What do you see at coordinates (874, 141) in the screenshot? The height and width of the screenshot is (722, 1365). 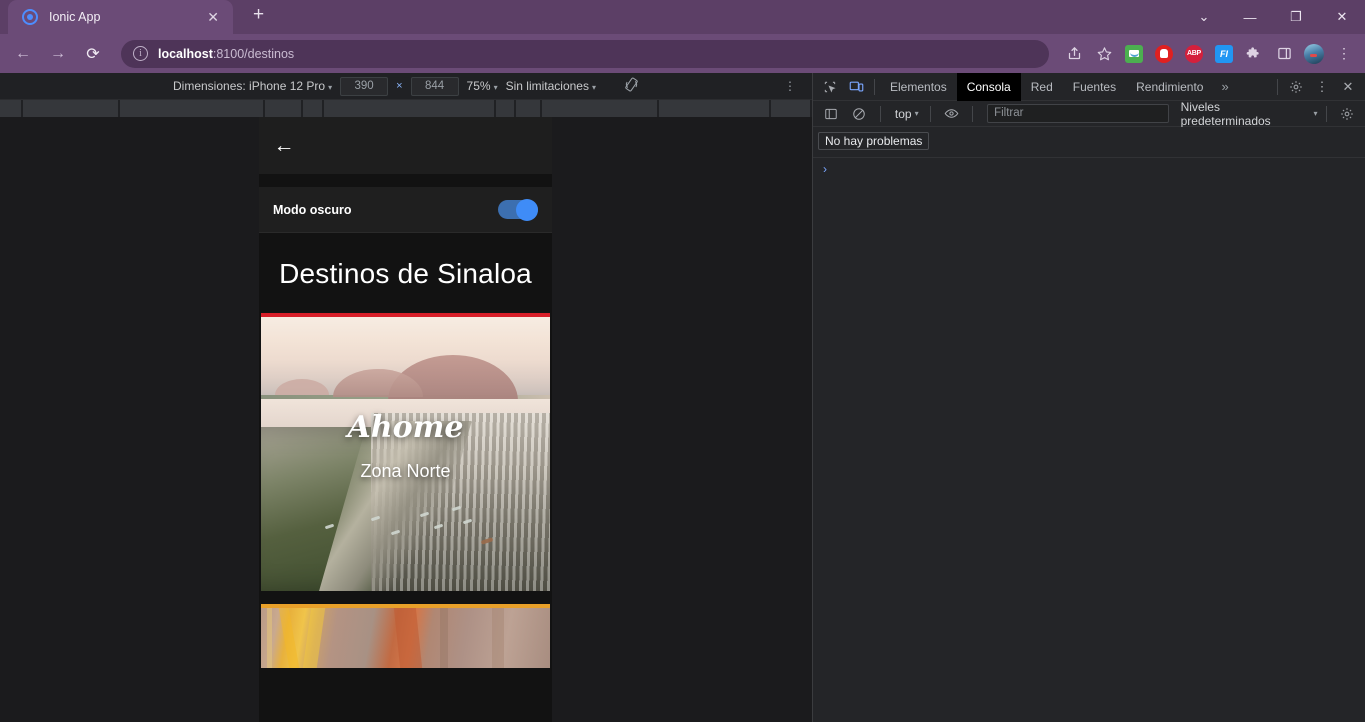 I see `no-issues-badge: No hay problemas` at bounding box center [874, 141].